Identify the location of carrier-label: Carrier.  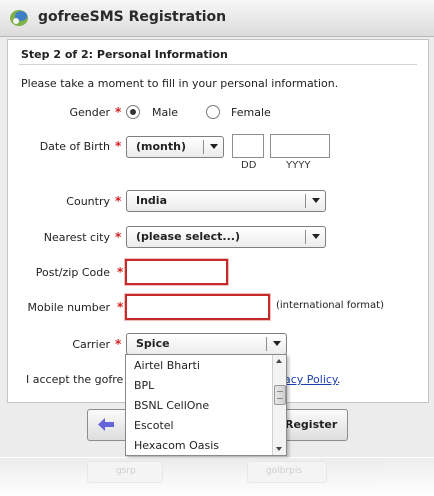
(91, 344).